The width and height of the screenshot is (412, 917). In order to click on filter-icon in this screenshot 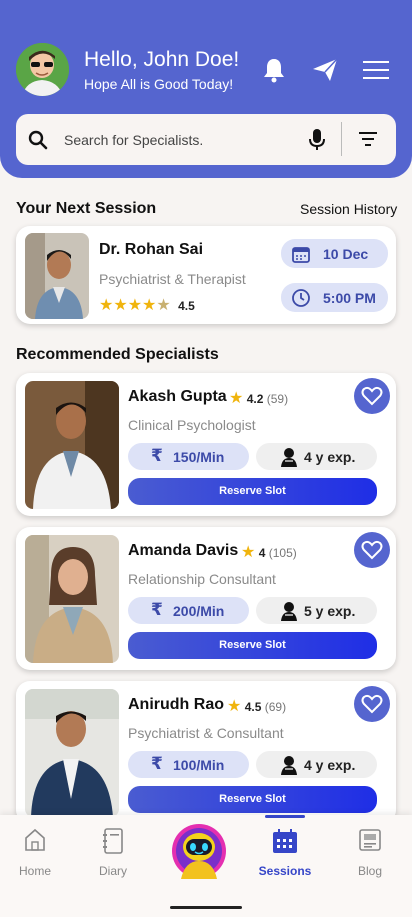, I will do `click(368, 139)`.